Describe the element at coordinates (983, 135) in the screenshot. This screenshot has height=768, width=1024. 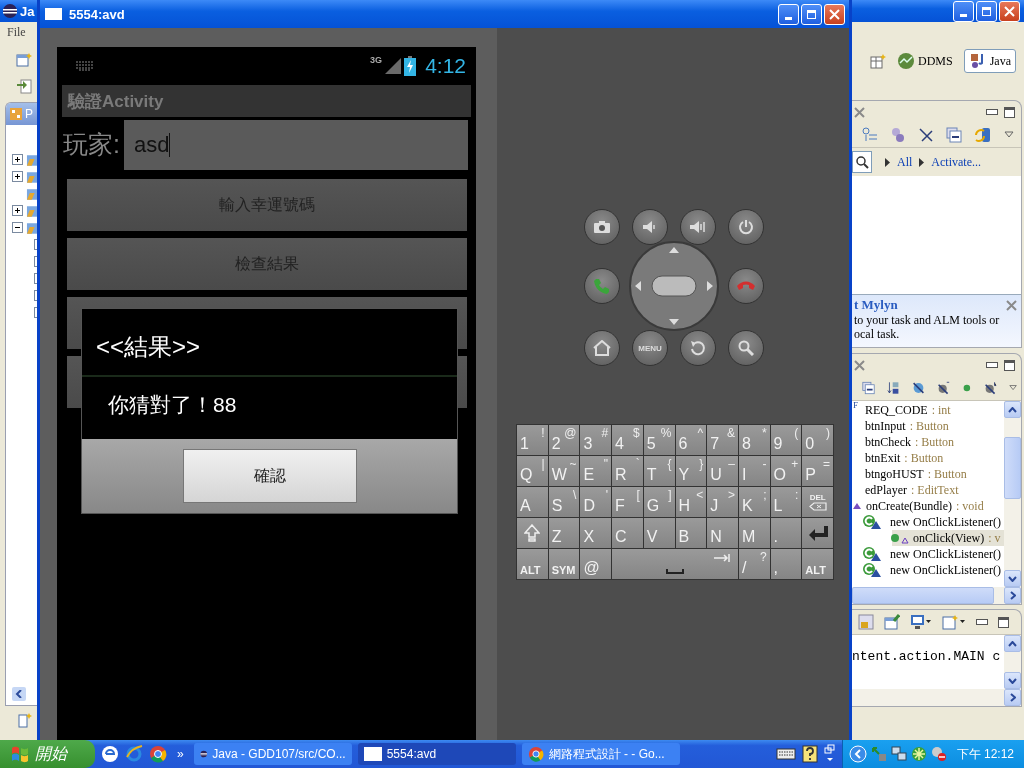
I see `sync-icon` at that location.